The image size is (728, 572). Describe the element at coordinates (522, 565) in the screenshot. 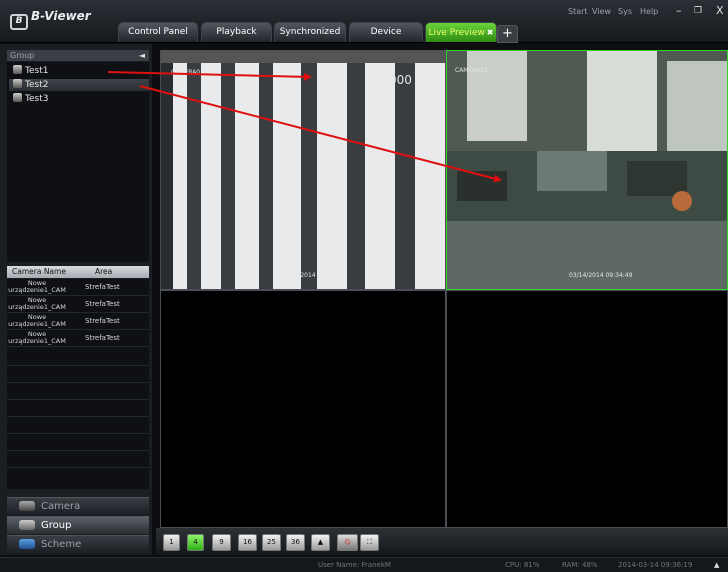

I see `status-cpu: CPU: 81%` at that location.